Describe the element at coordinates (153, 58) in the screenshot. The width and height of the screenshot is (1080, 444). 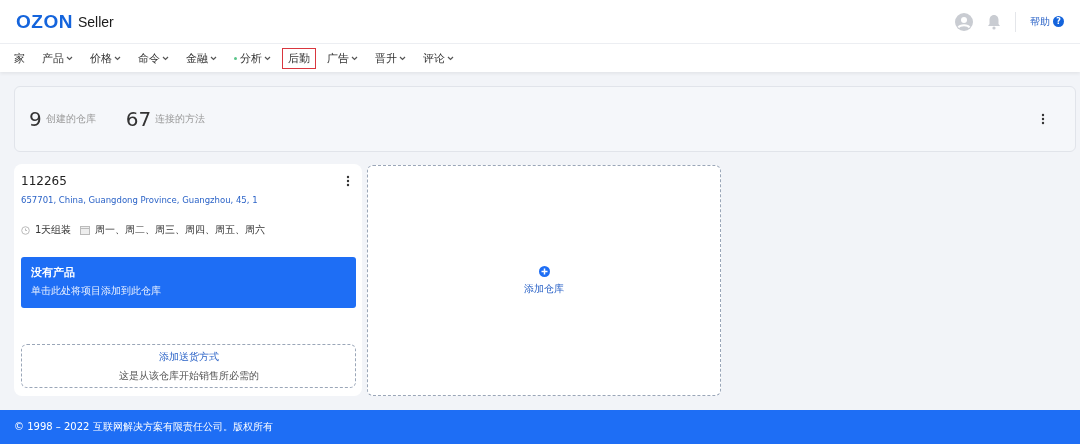
I see `nav-tab: 命令` at that location.